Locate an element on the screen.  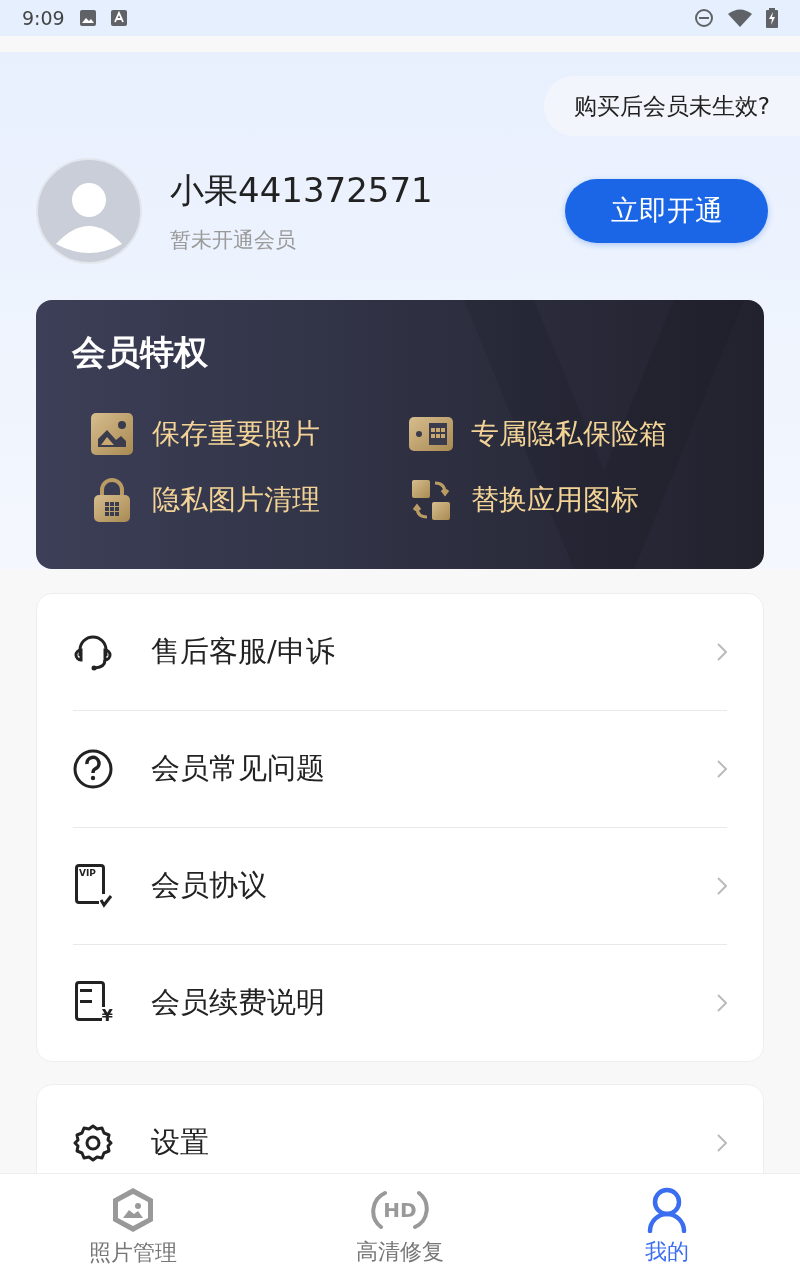
nav-tab: 照片管理 is located at coordinates (133, 1227).